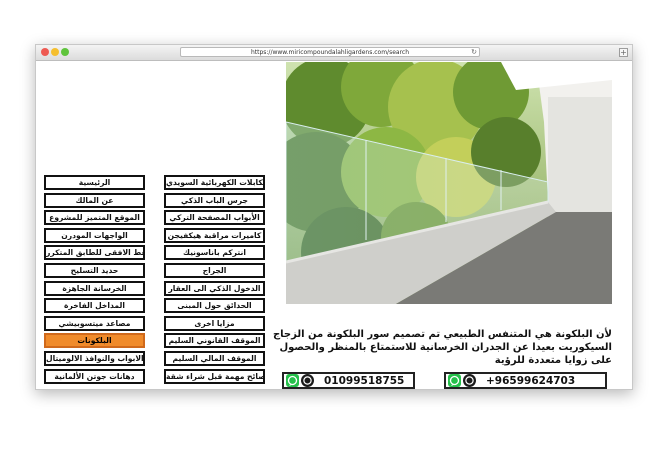 This screenshot has height=452, width=668. What do you see at coordinates (214, 341) in the screenshot?
I see `menu-button: الموقف القانوني السليم` at bounding box center [214, 341].